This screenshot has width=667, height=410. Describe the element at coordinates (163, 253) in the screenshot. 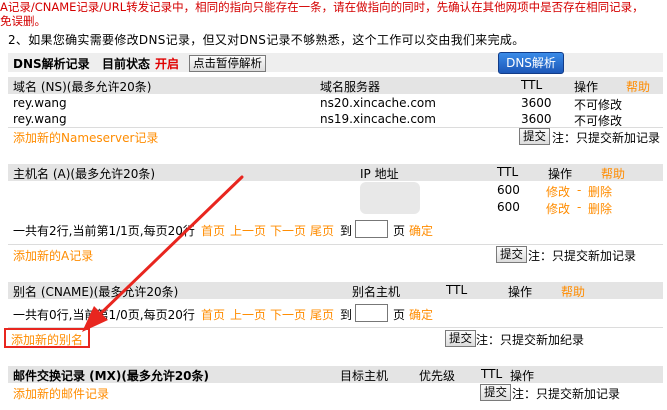

I see `annotation-arrow-icon` at that location.